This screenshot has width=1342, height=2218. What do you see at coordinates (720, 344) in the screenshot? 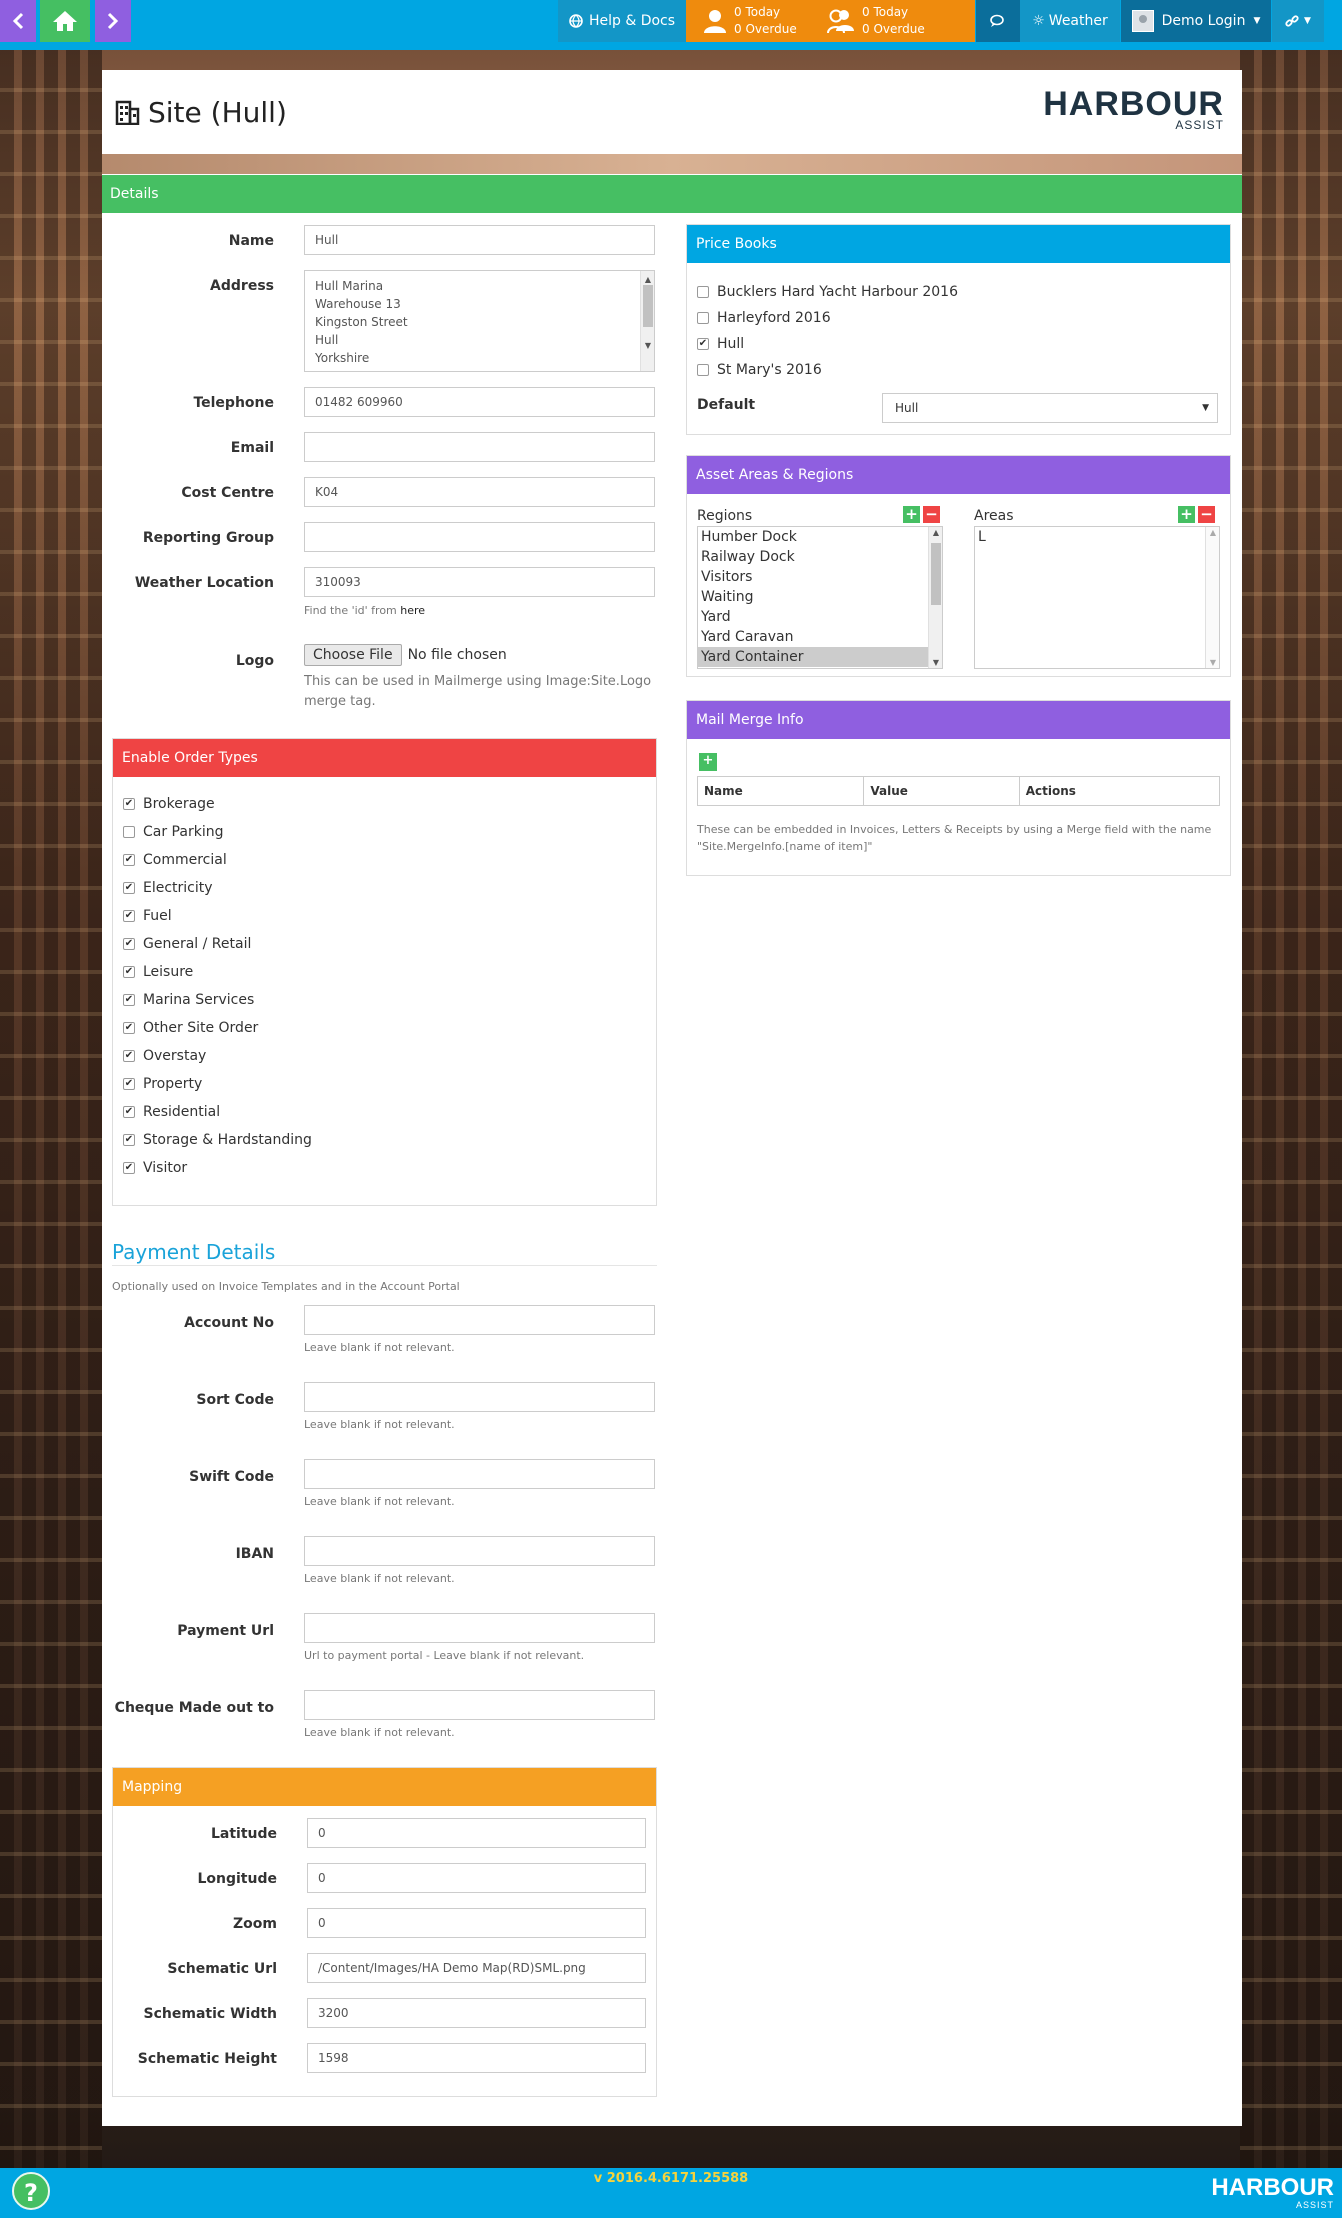
I see `price-book-checkbox: ✔ Hull` at bounding box center [720, 344].